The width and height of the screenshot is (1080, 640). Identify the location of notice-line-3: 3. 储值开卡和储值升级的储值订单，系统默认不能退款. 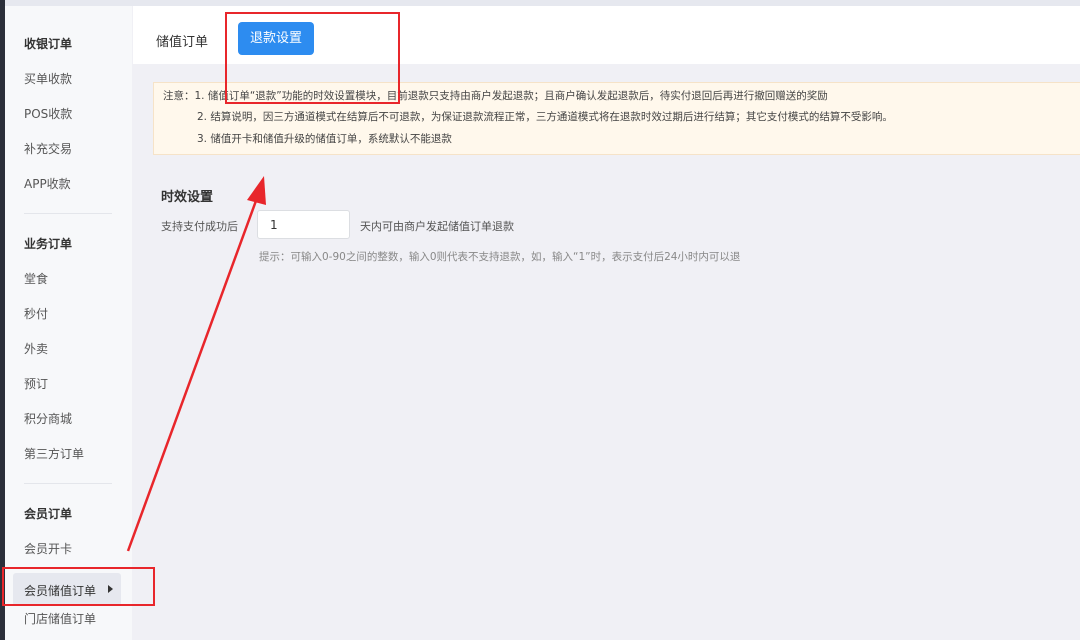
(324, 139).